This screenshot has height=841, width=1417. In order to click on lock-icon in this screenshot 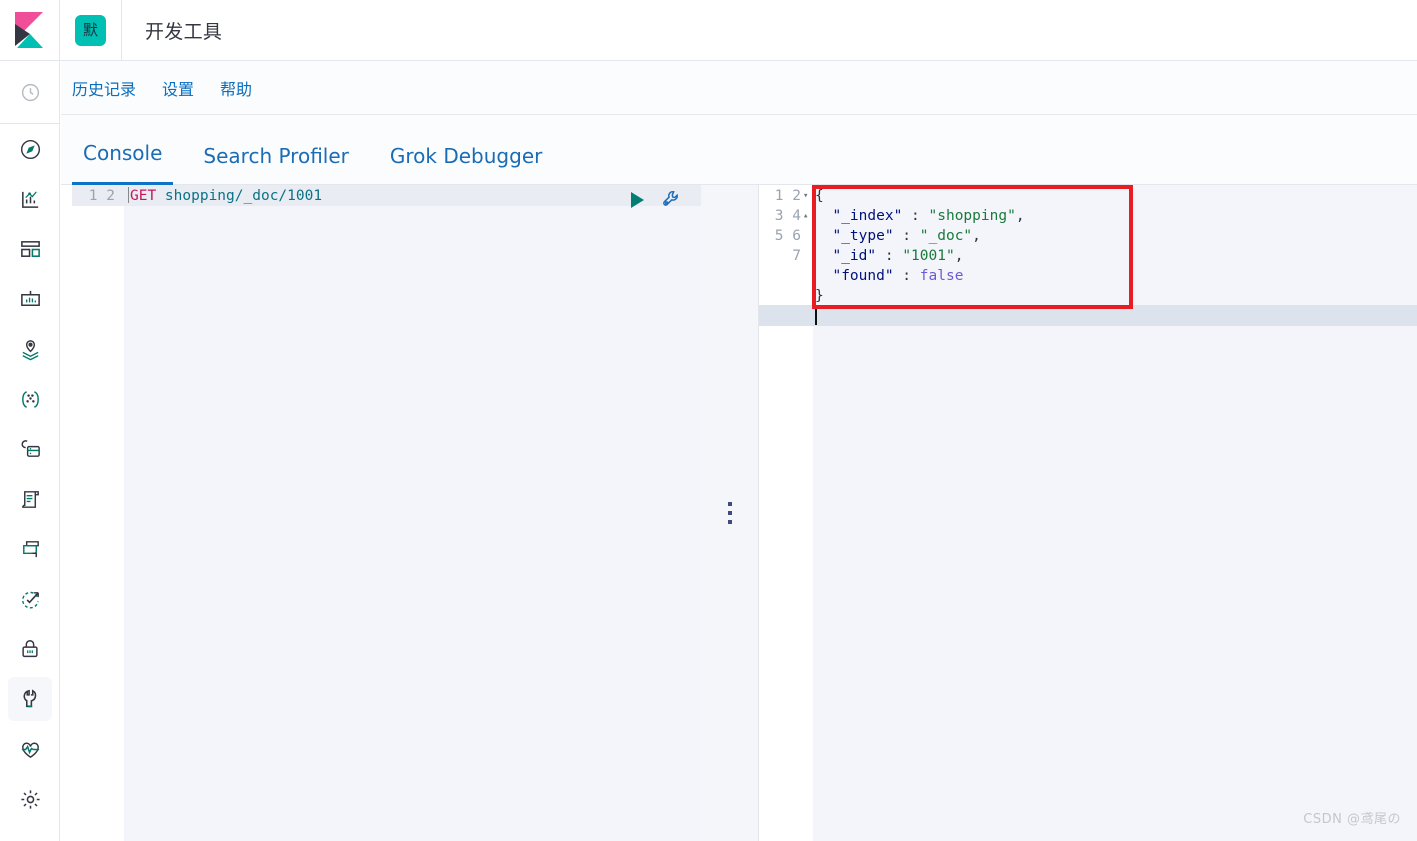, I will do `click(30, 649)`.